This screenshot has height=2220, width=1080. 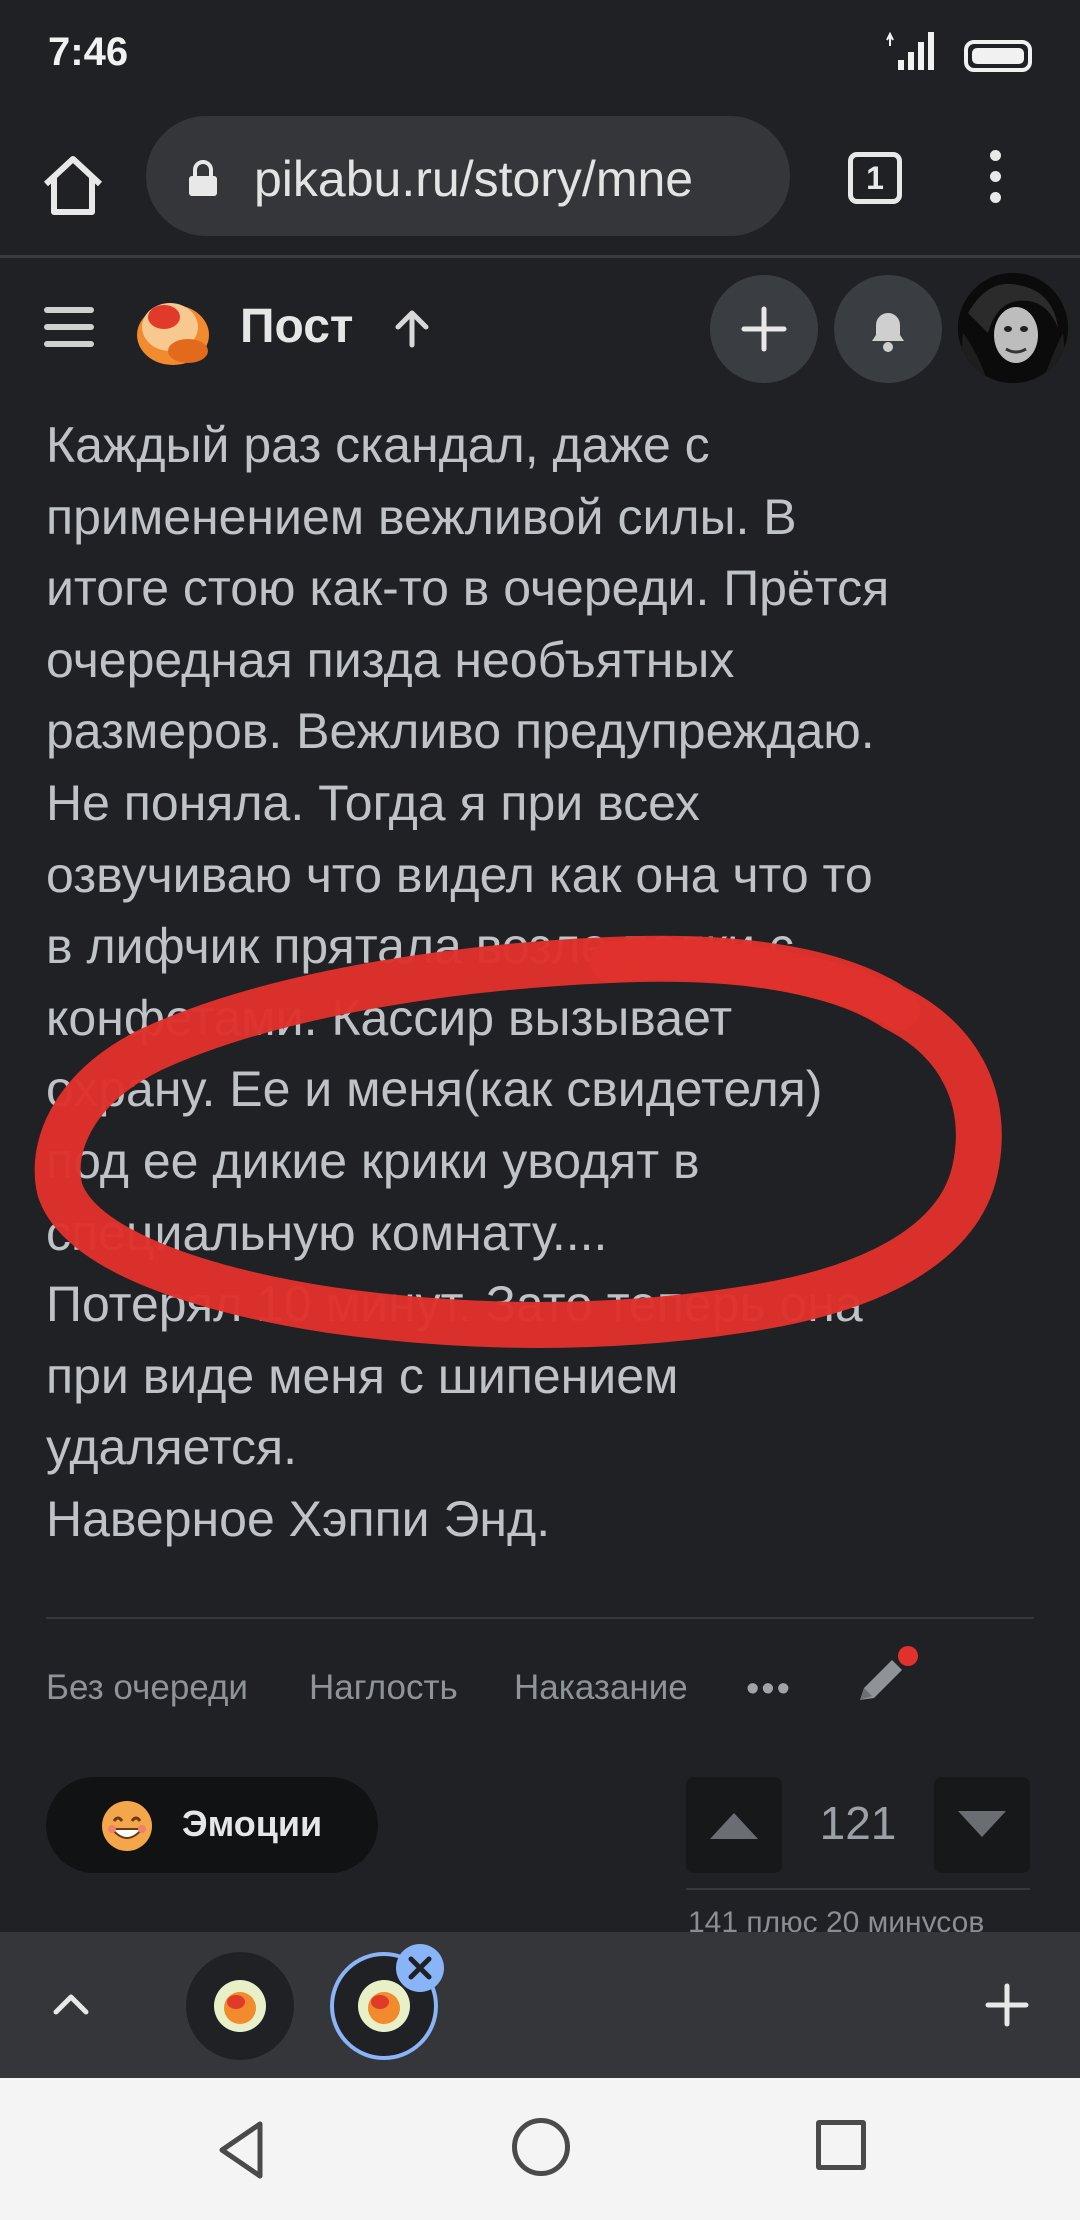 I want to click on post-text-line: итоге стою как-то в очереди. Прётся, so click(x=468, y=588).